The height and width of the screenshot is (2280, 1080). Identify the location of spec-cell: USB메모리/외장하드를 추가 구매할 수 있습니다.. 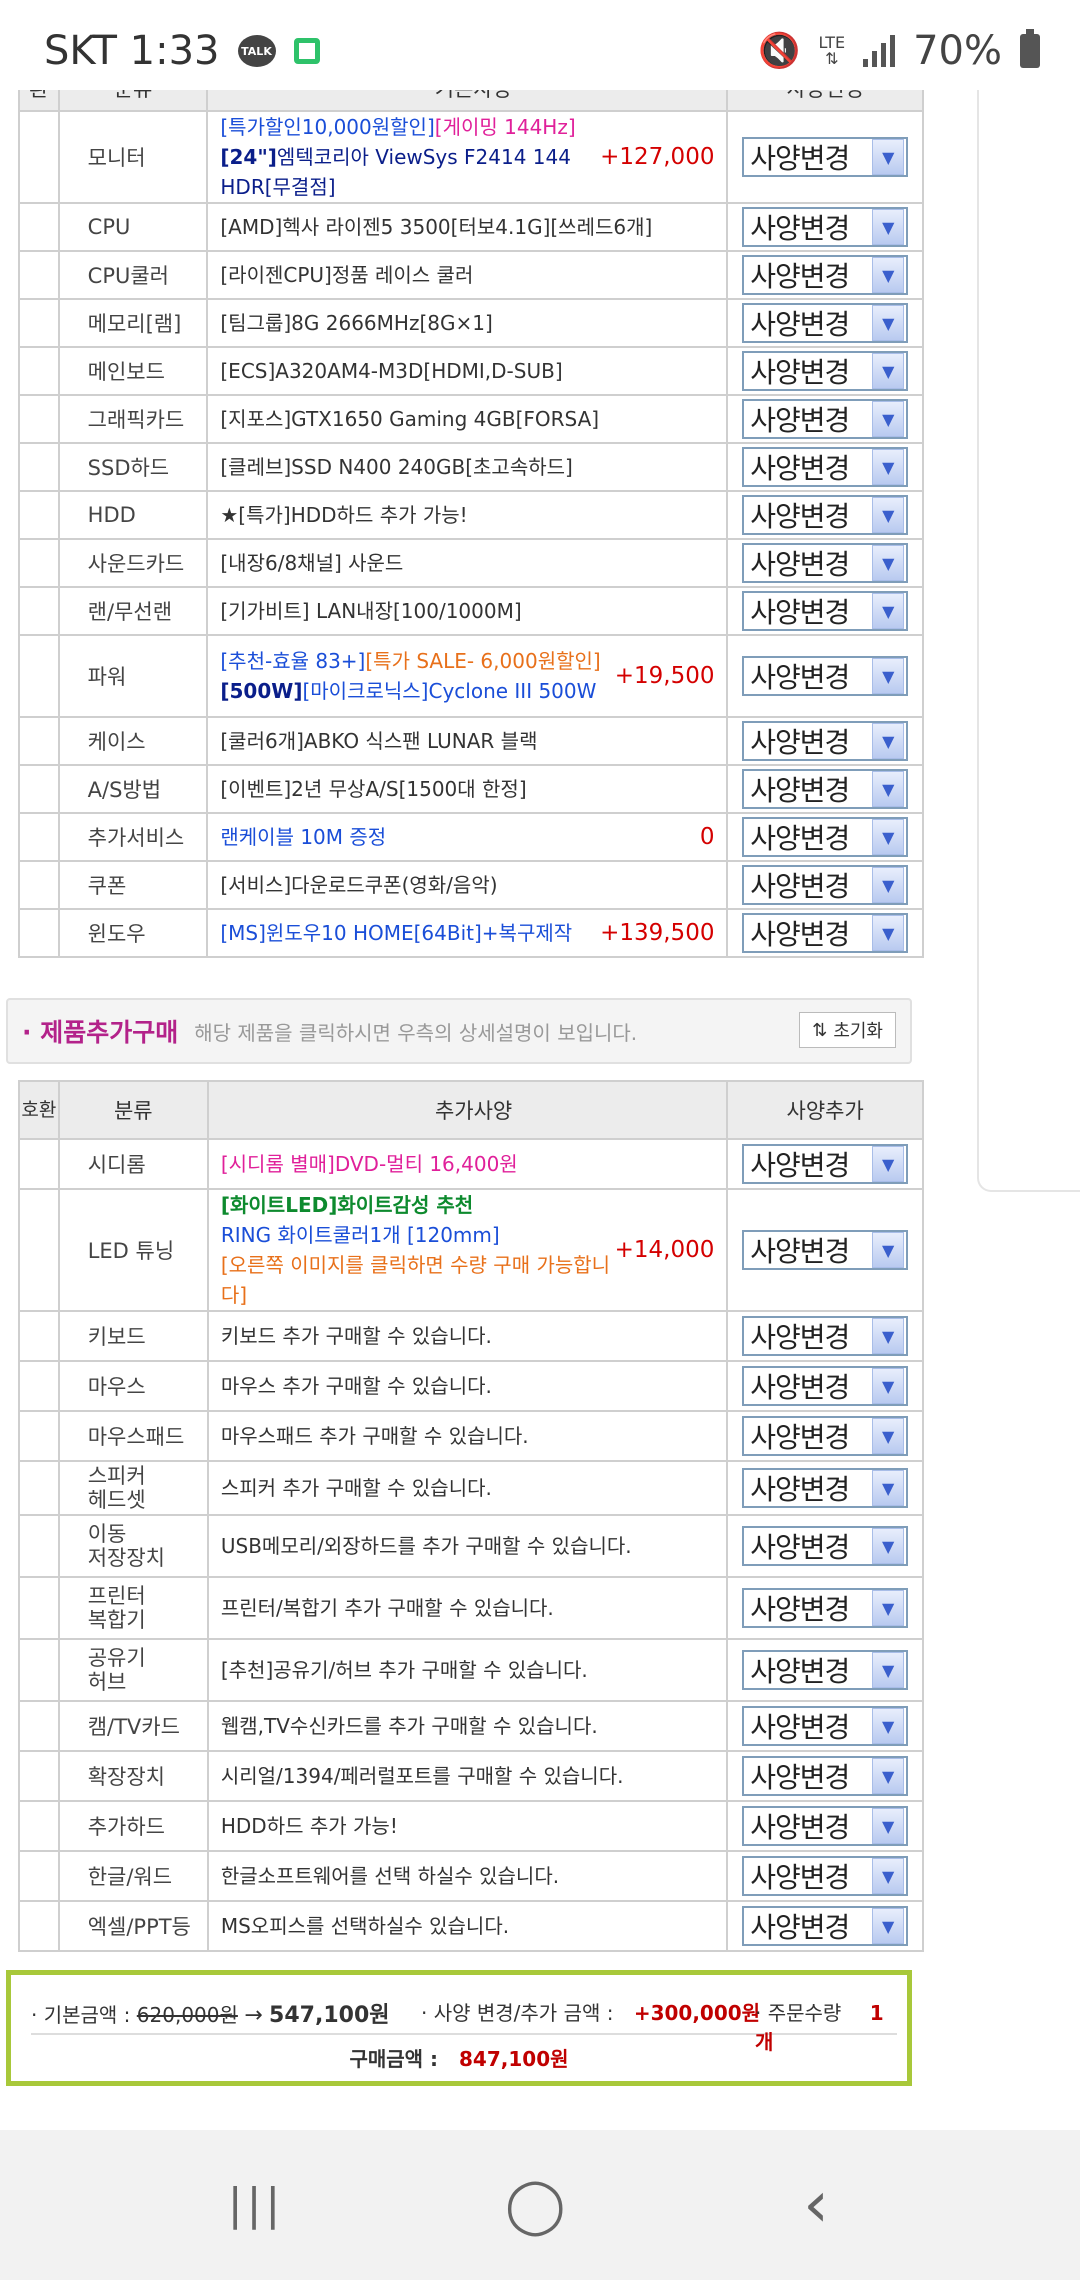
(467, 1546).